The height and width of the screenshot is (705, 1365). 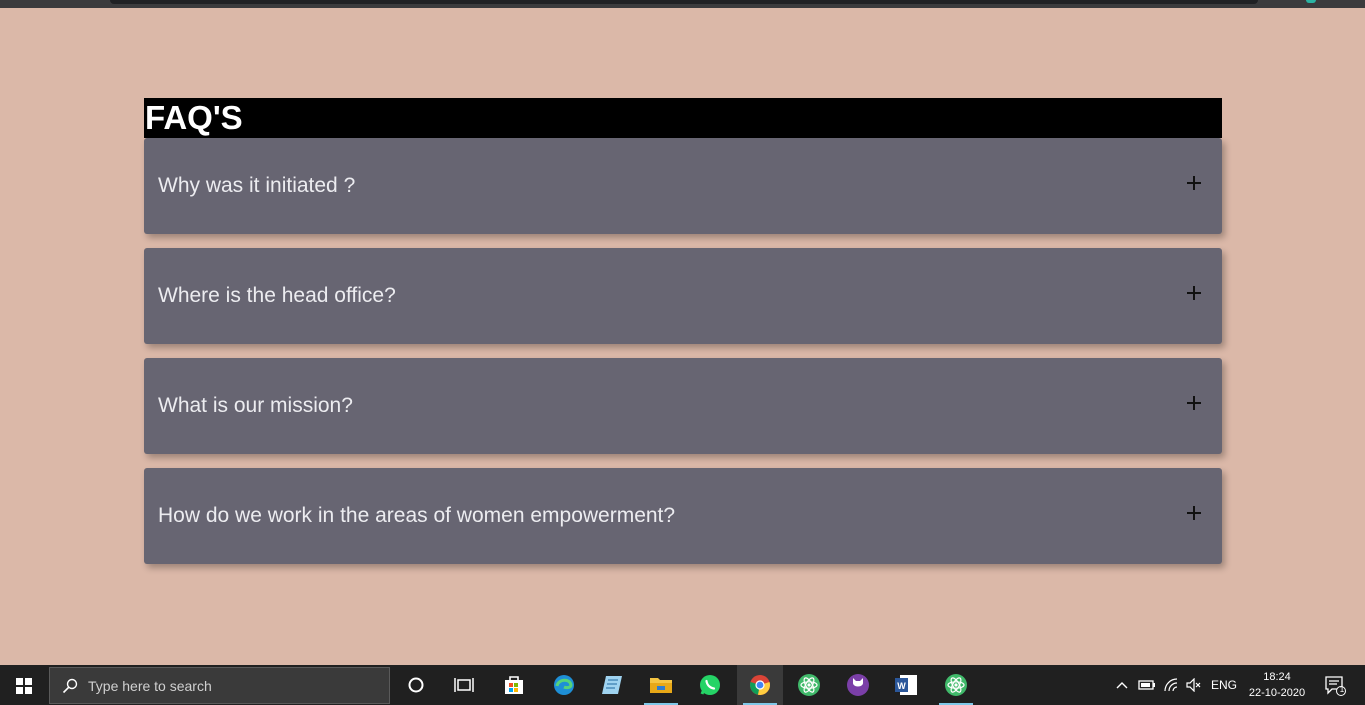 I want to click on browser-tab-bar, so click(x=684, y=2).